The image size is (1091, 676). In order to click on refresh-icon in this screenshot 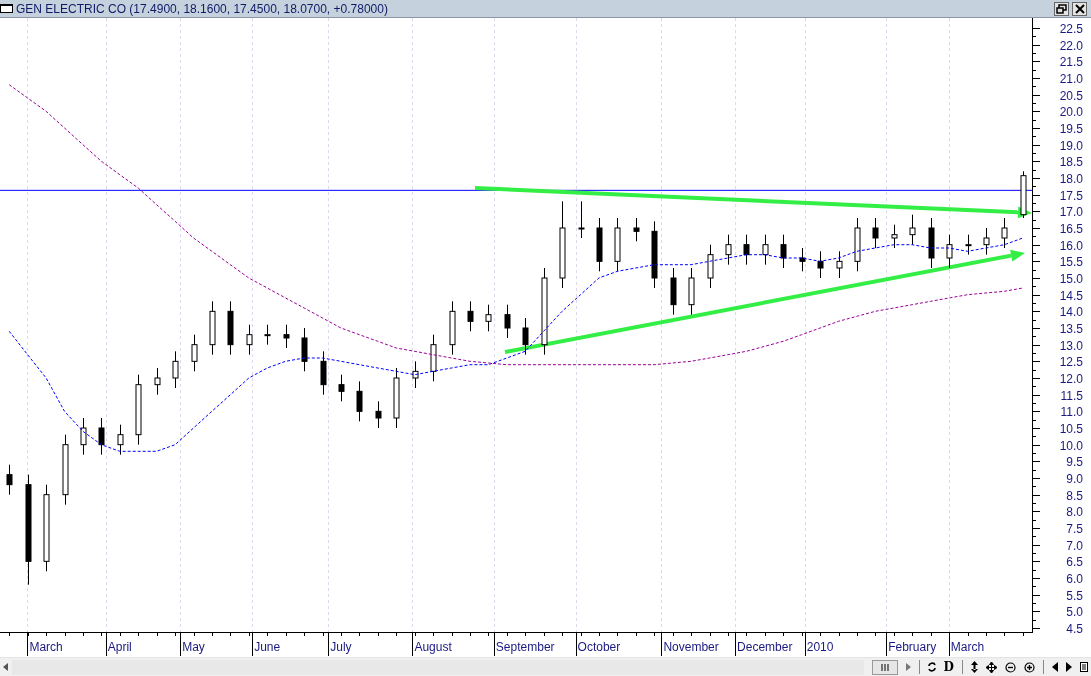, I will do `click(931, 667)`.